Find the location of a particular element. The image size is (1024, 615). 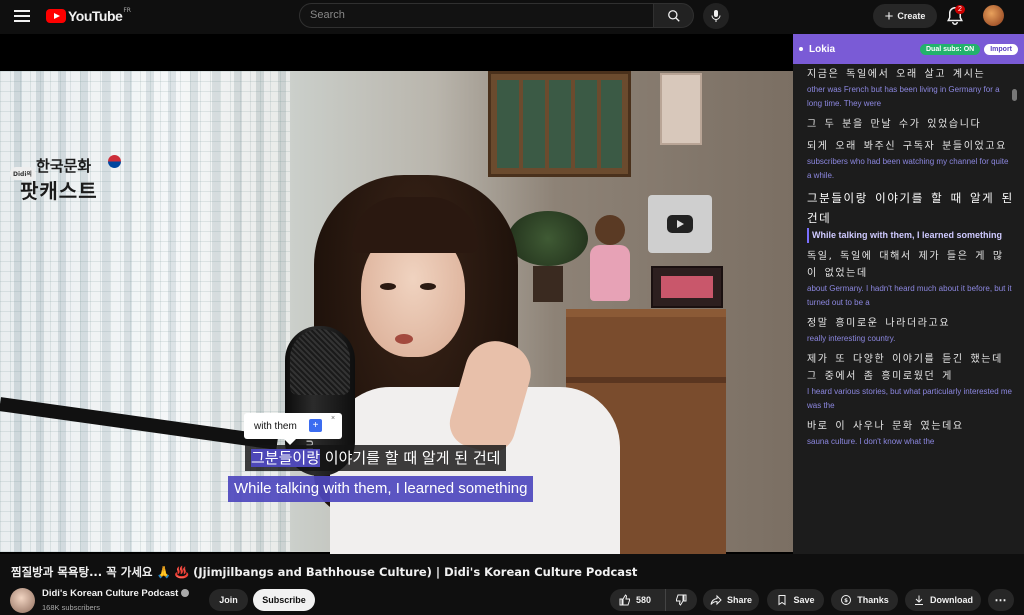

more-actions-button: ⋯ is located at coordinates (1001, 600).